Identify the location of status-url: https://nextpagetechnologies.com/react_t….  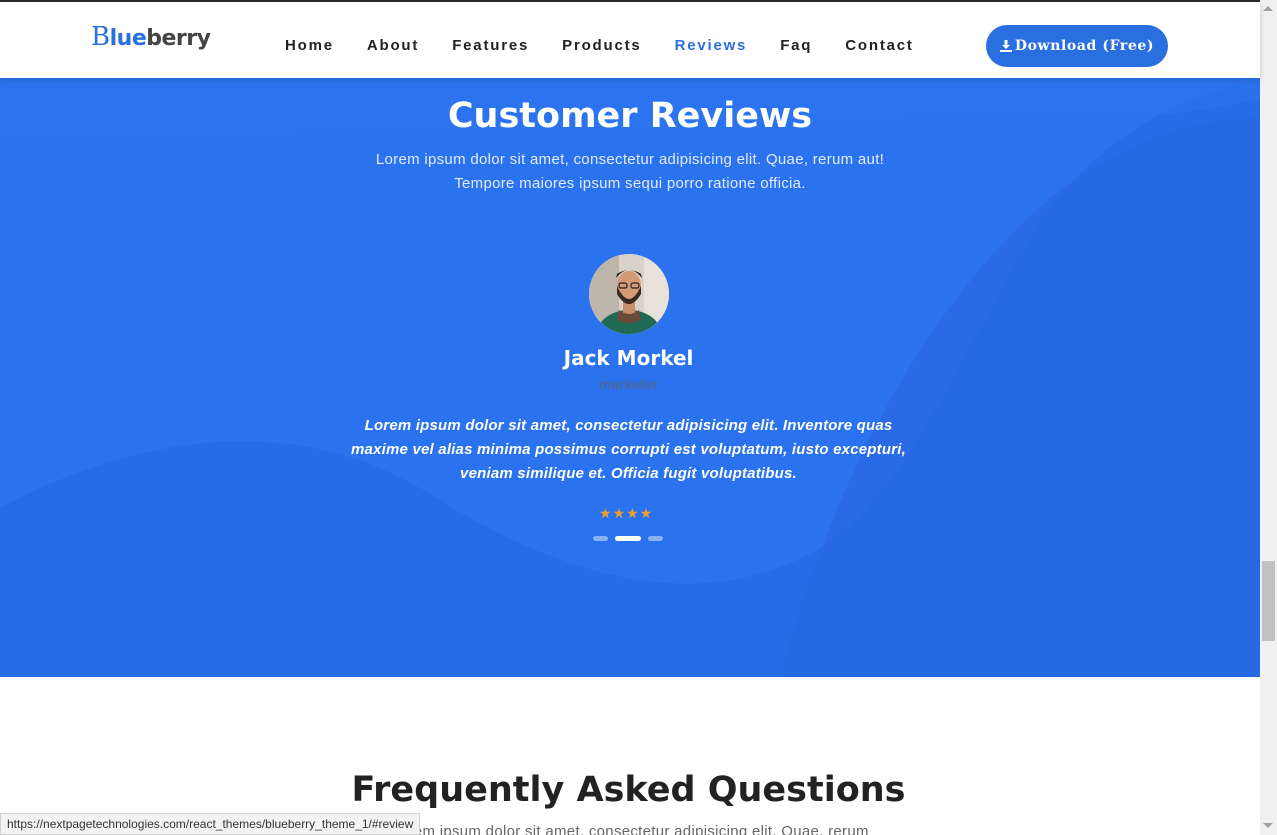
(210, 824).